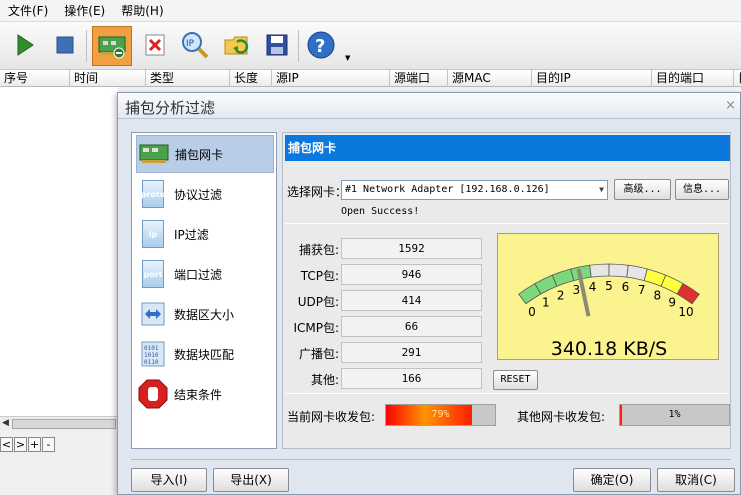  What do you see at coordinates (737, 78) in the screenshot?
I see `column-dst-more: 目` at bounding box center [737, 78].